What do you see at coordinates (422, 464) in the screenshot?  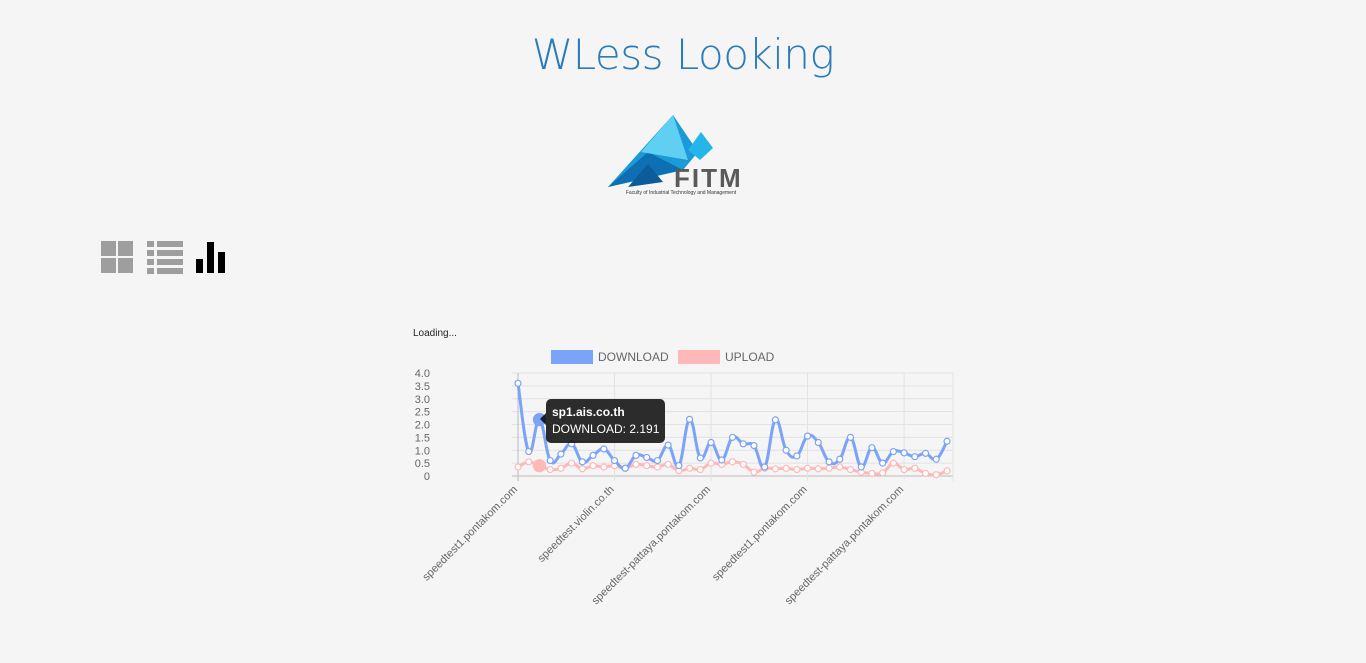 I see `y-tick-label: 0.5` at bounding box center [422, 464].